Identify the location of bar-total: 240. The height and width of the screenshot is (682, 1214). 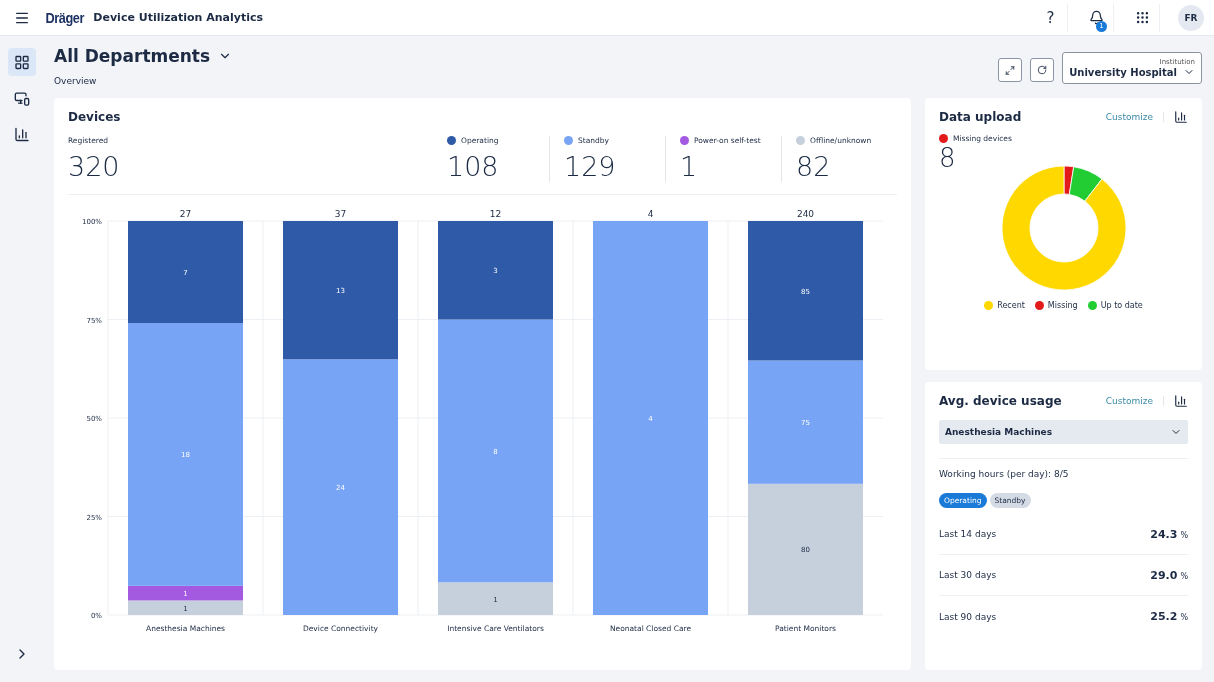
(805, 214).